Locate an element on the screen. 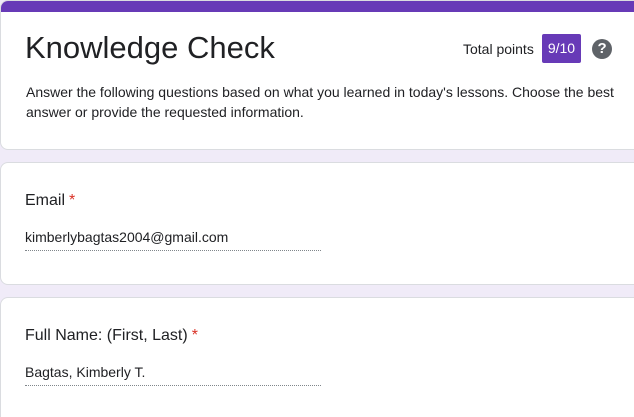  question-label: Email is located at coordinates (45, 200).